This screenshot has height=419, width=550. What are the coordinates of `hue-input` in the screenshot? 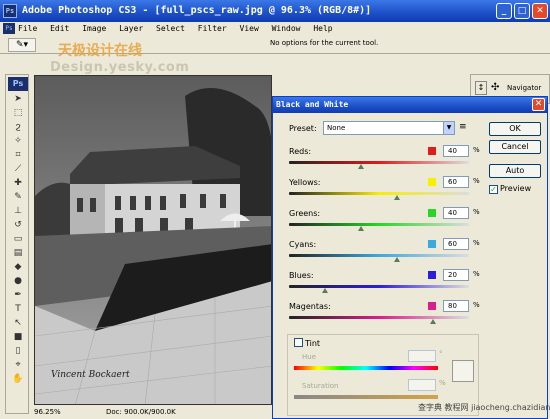 It's located at (422, 356).